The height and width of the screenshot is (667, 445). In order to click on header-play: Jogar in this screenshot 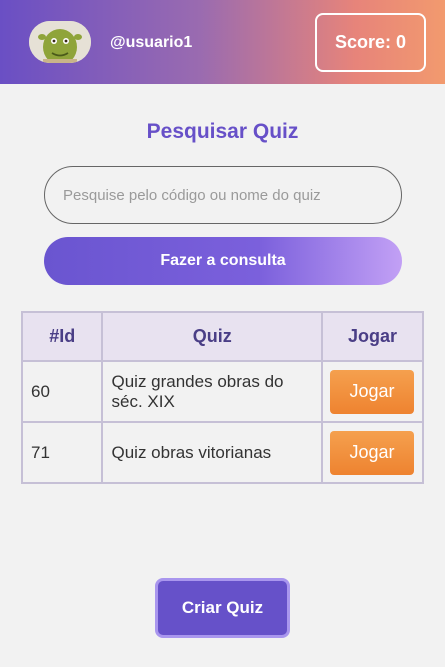, I will do `click(372, 336)`.